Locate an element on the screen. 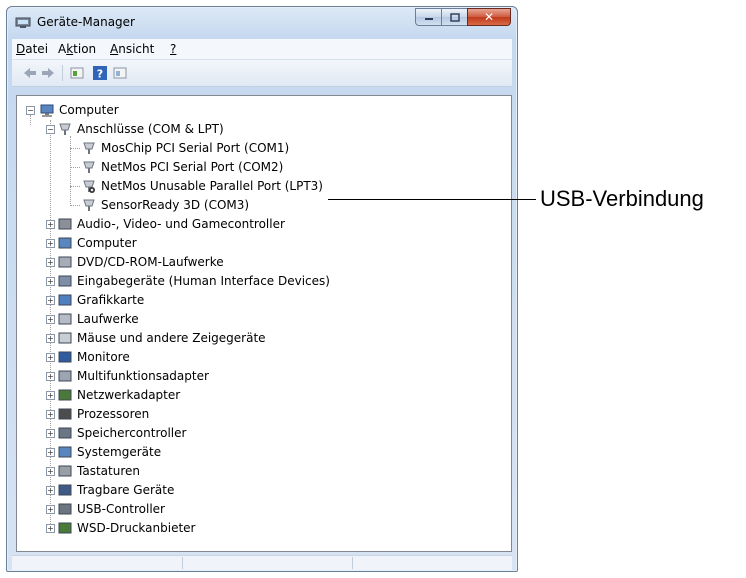 The width and height of the screenshot is (746, 578). minimize-button is located at coordinates (428, 17).